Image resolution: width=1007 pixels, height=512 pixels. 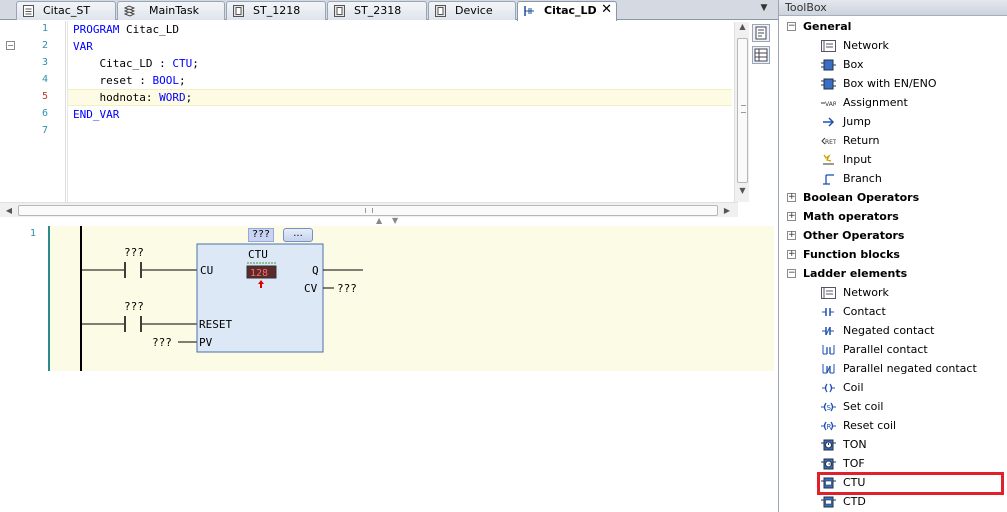 I want to click on declaration-vertical-scrollbar: ▲ ▼, so click(x=741, y=112).